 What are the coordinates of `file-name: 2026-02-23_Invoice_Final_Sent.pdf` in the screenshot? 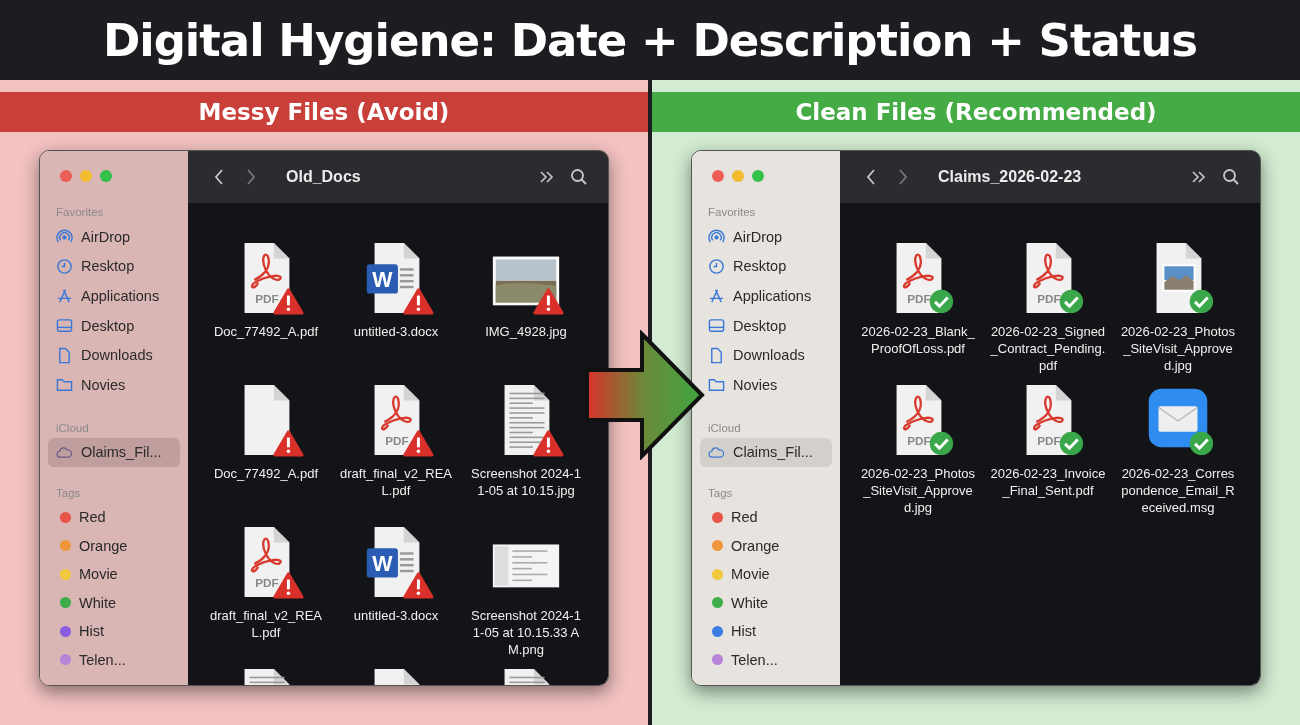 It's located at (1048, 482).